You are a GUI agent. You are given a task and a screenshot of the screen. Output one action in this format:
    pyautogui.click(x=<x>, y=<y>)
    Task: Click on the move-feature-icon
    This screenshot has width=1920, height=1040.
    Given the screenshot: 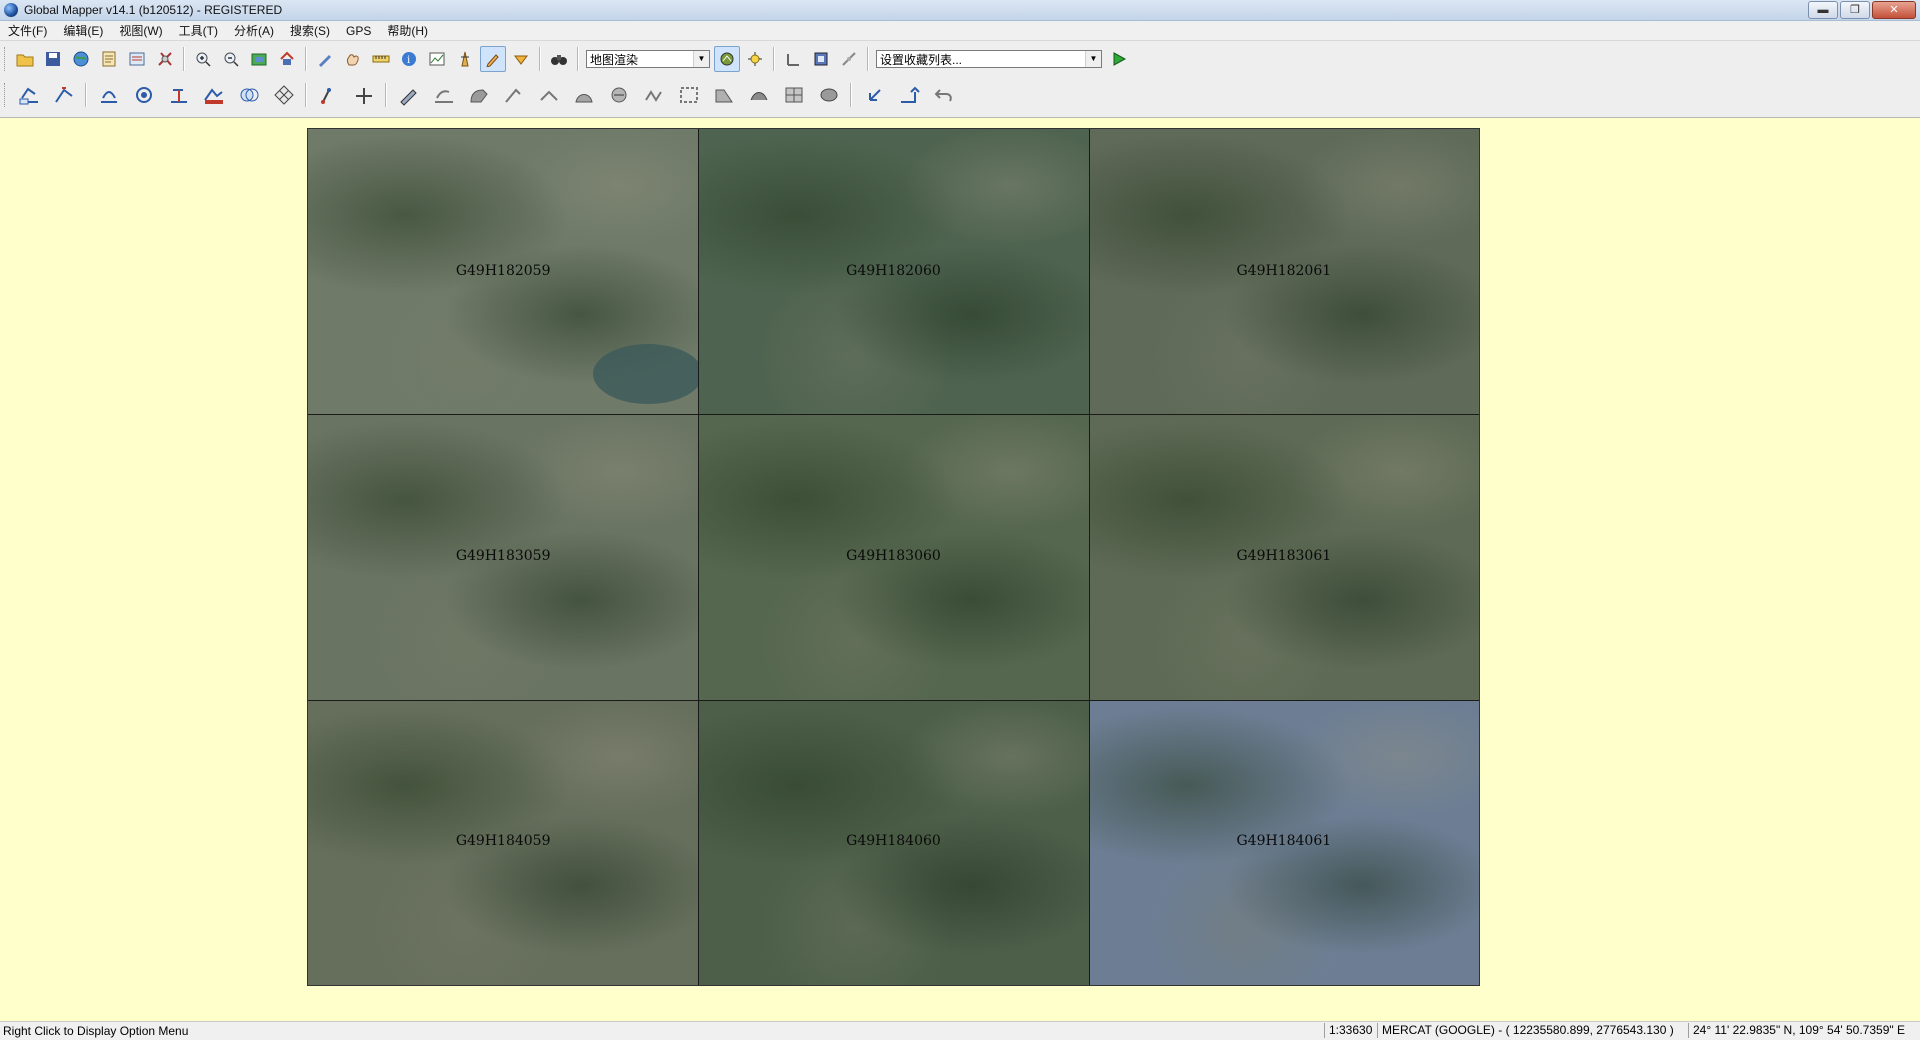 What is the action you would take?
    pyautogui.click(x=908, y=95)
    